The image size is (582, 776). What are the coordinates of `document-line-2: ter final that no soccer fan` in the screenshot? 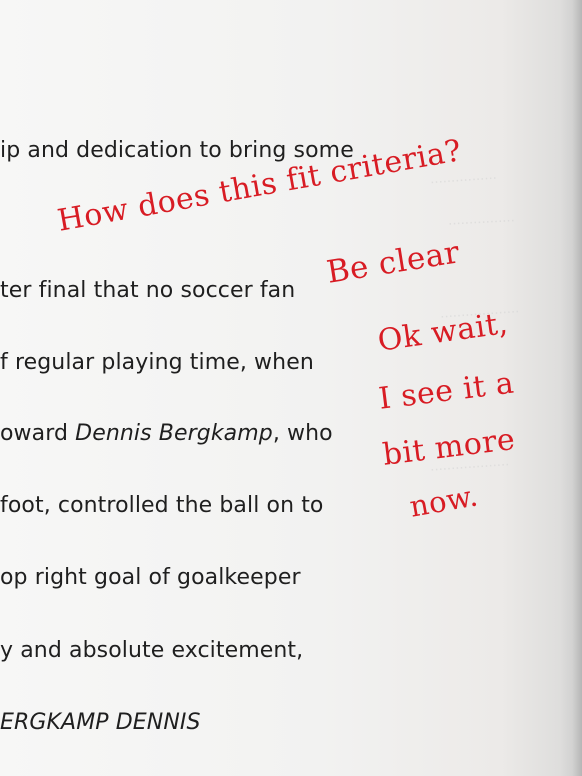 It's located at (148, 290).